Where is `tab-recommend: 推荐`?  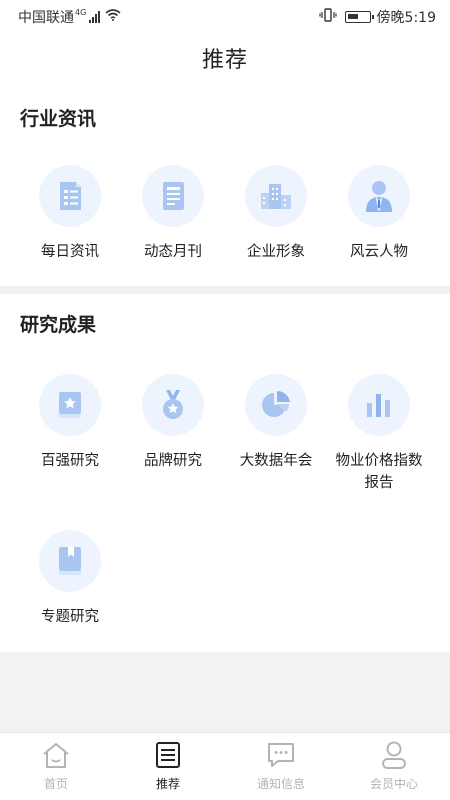
tab-recommend: 推荐 is located at coordinates (168, 766).